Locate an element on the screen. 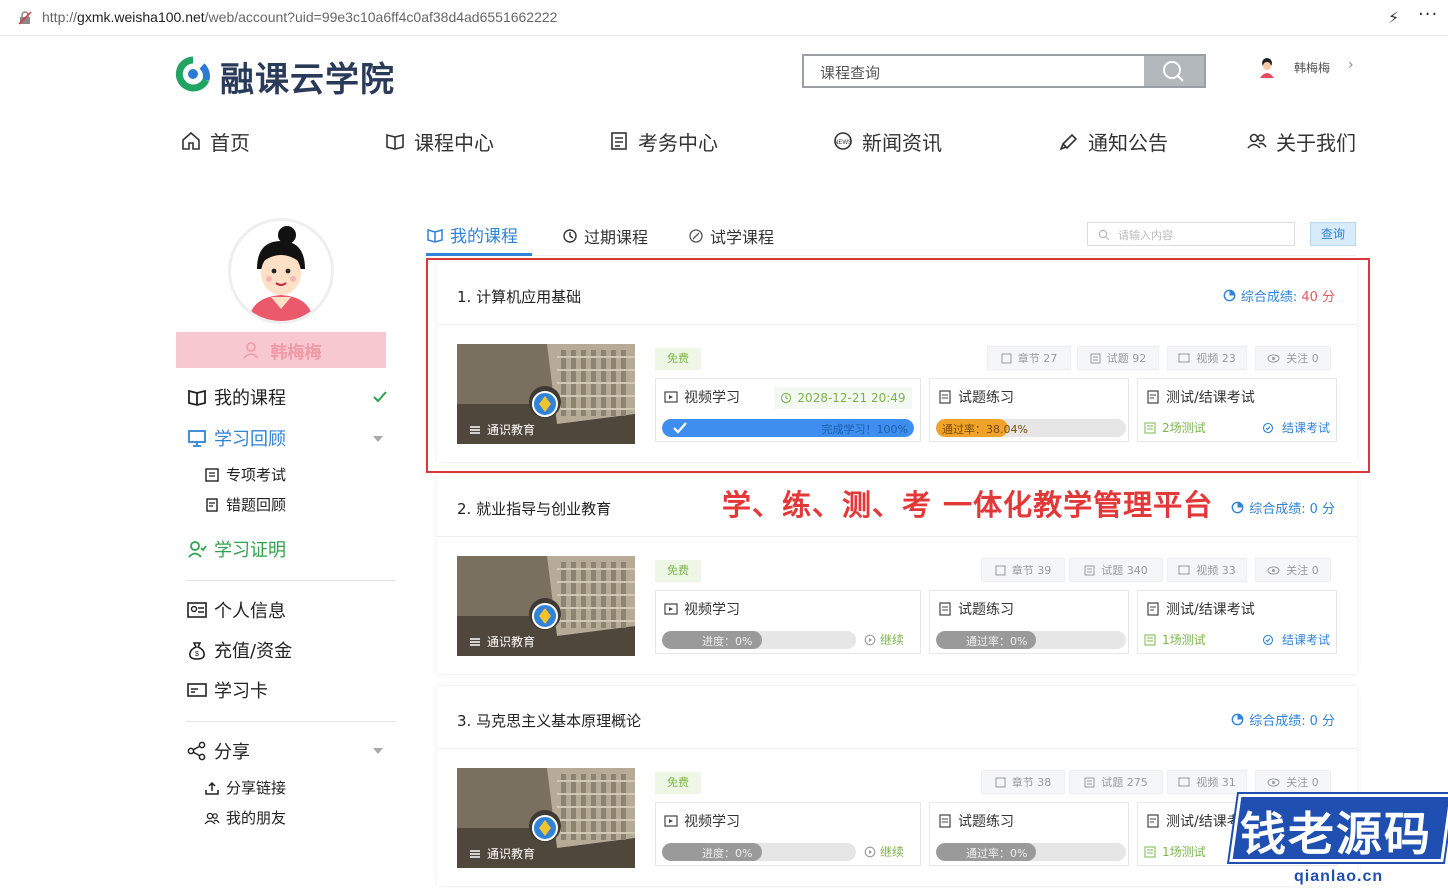 Image resolution: width=1448 pixels, height=888 pixels. menu-icon is located at coordinates (475, 853).